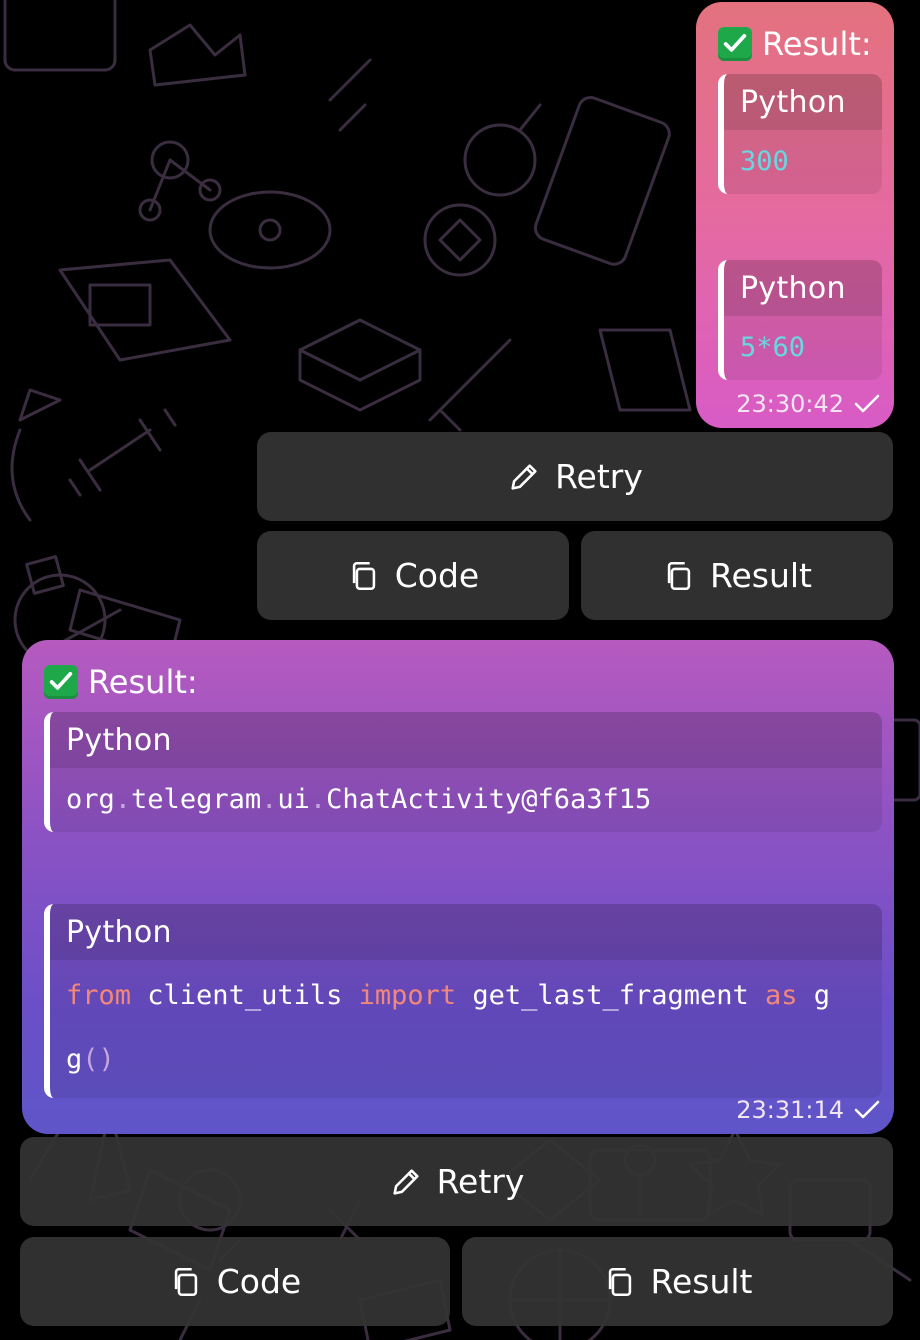  I want to click on message-timestamp: 23:31:14, so click(808, 1110).